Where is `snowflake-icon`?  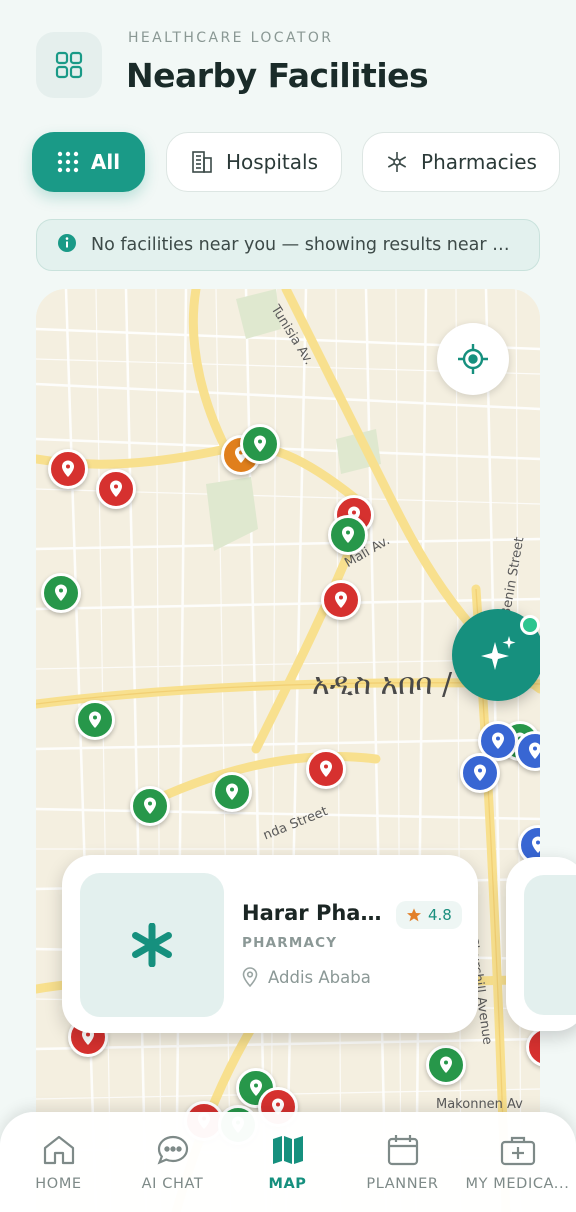 snowflake-icon is located at coordinates (397, 162).